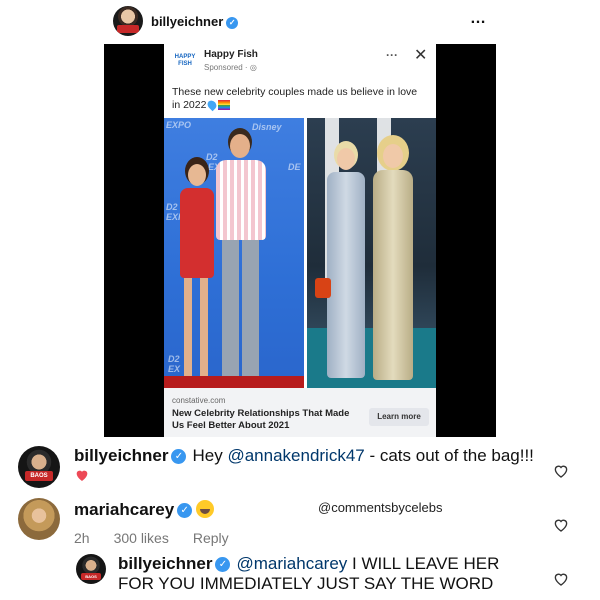 The width and height of the screenshot is (600, 600). I want to click on ad-close-icon: ✕, so click(421, 55).